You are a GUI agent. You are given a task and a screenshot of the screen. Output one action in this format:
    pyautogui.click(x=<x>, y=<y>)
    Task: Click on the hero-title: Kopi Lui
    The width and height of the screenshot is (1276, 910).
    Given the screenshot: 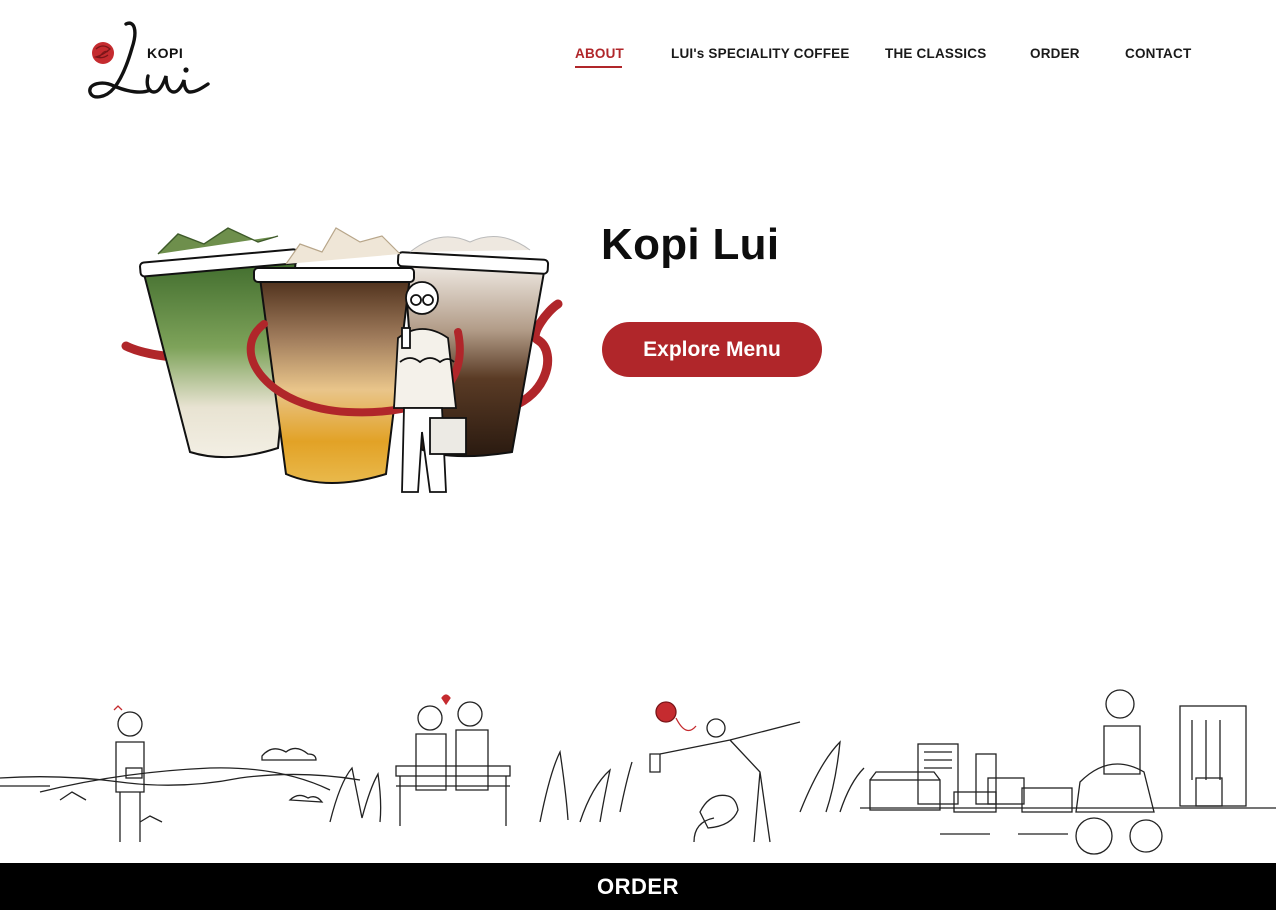 What is the action you would take?
    pyautogui.click(x=690, y=244)
    